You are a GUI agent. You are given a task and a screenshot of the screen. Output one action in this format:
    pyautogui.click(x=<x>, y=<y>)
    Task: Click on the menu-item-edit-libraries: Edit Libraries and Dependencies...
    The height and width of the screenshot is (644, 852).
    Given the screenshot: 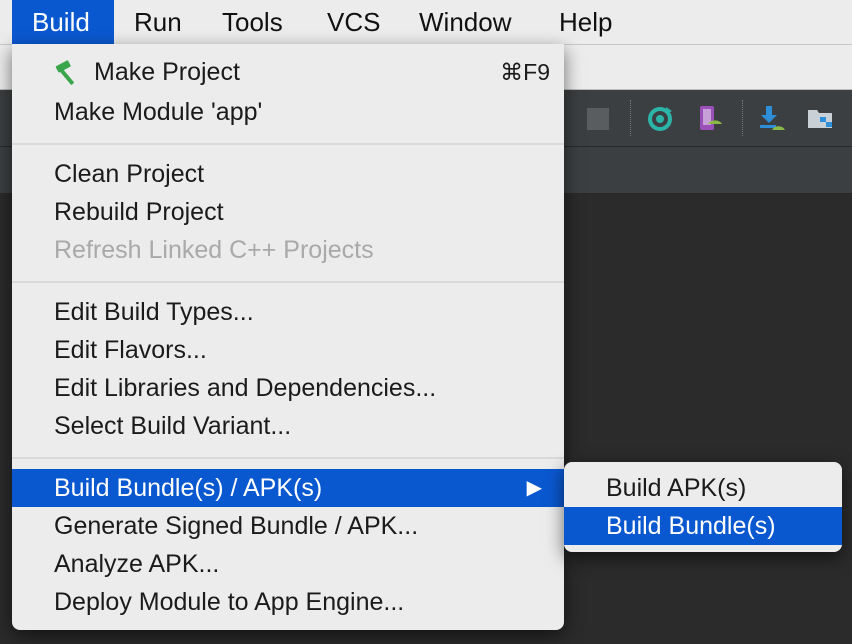 What is the action you would take?
    pyautogui.click(x=288, y=388)
    